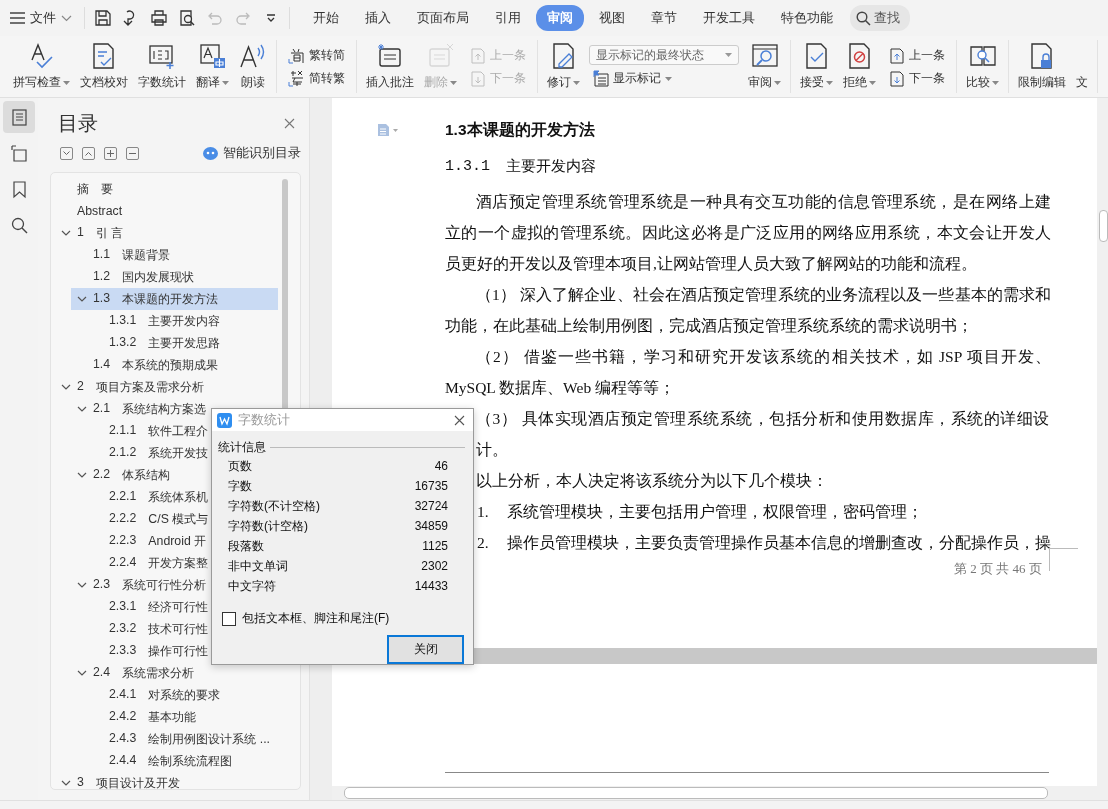 The image size is (1108, 809). What do you see at coordinates (104, 66) in the screenshot?
I see `toolbar-button: 文档校对` at bounding box center [104, 66].